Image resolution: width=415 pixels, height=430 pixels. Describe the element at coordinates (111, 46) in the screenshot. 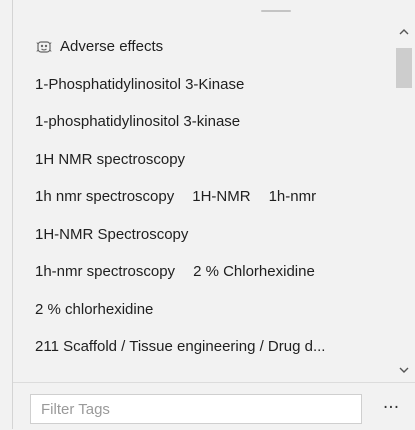

I see `tag-adverse-effects: Adverse effects` at that location.